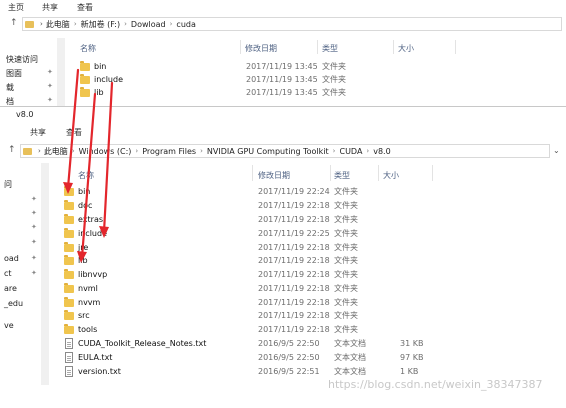 Image resolution: width=566 pixels, height=408 pixels. I want to click on arrow-include, so click(108, 157).